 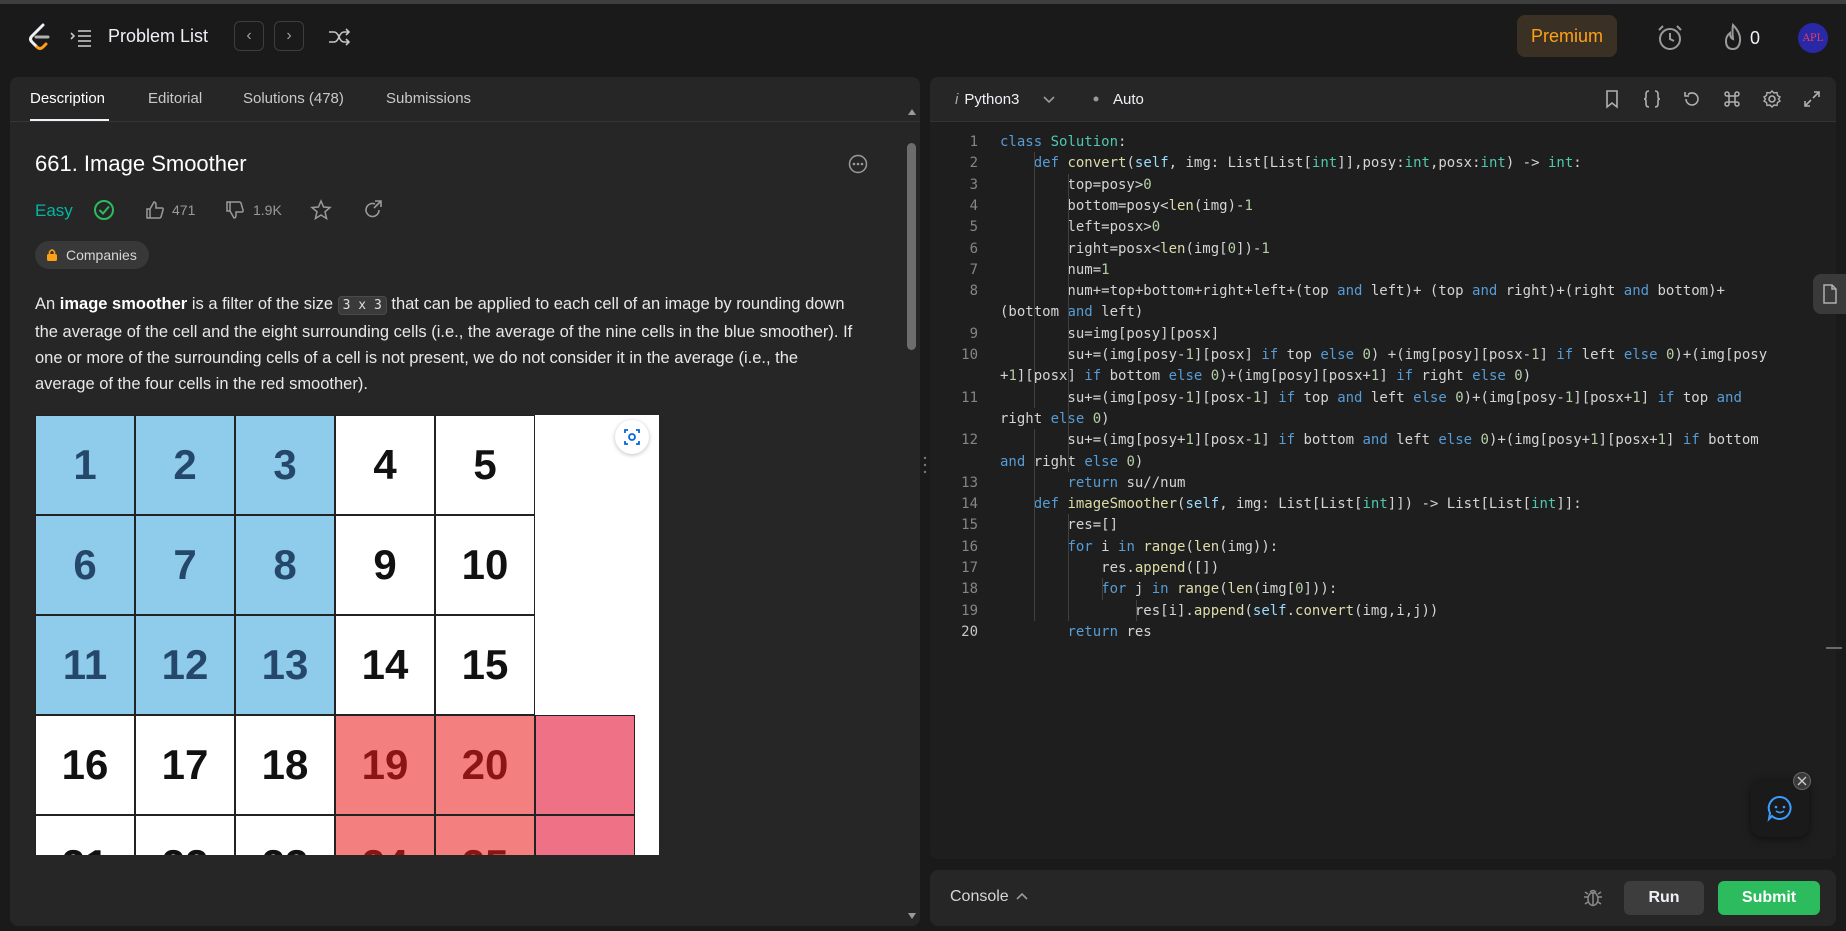 I want to click on code-line: 1 class Solution:, so click(x=1383, y=142).